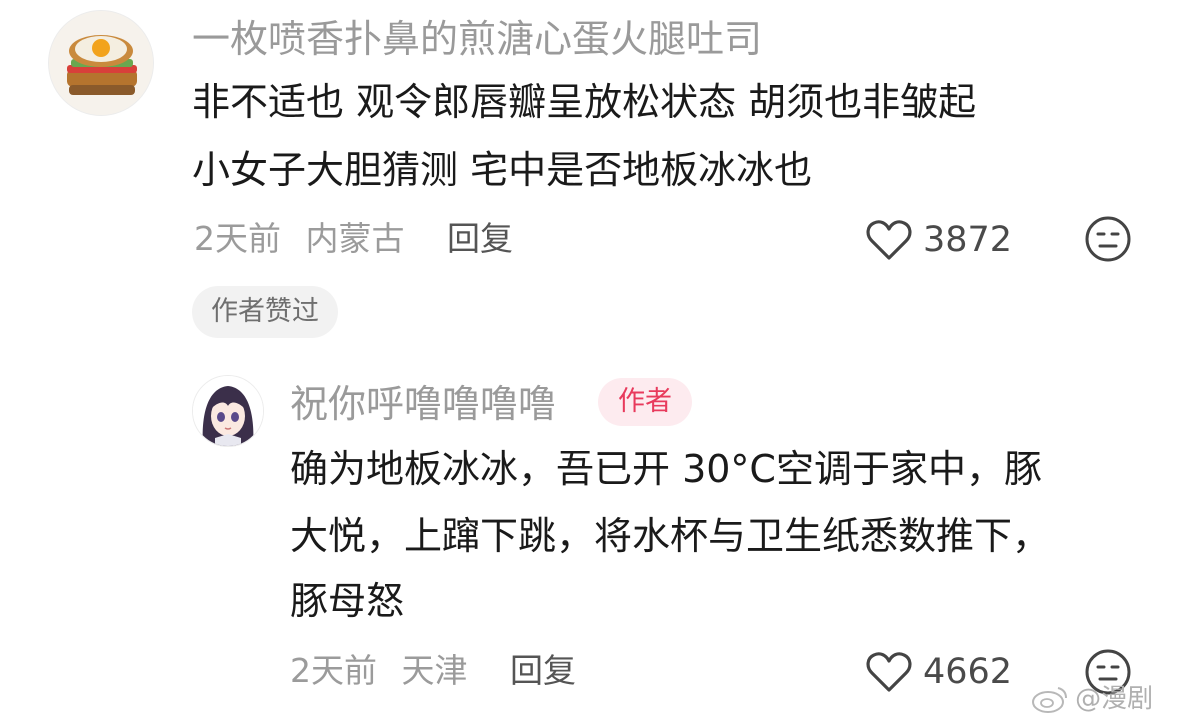 This screenshot has height=723, width=1179. What do you see at coordinates (237, 238) in the screenshot?
I see `comment-time: 2天前` at bounding box center [237, 238].